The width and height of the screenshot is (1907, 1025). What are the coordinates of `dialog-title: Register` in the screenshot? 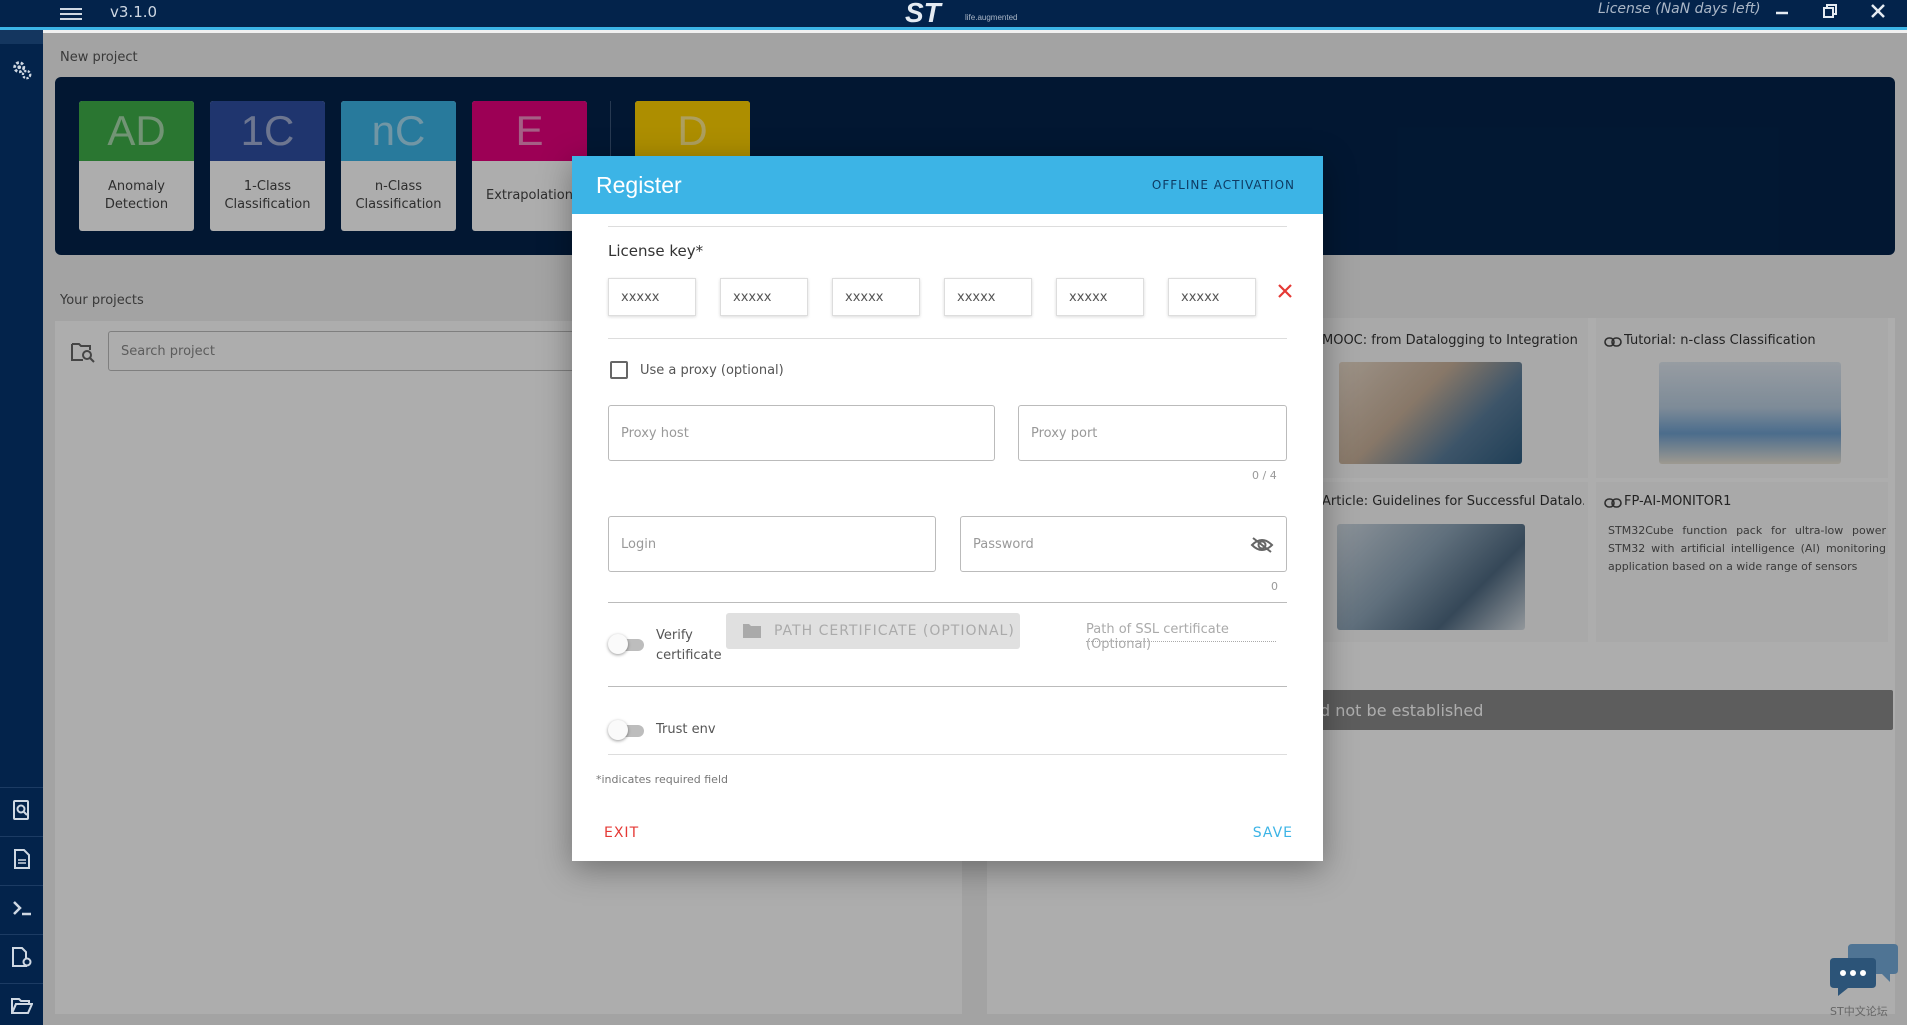 It's located at (639, 185).